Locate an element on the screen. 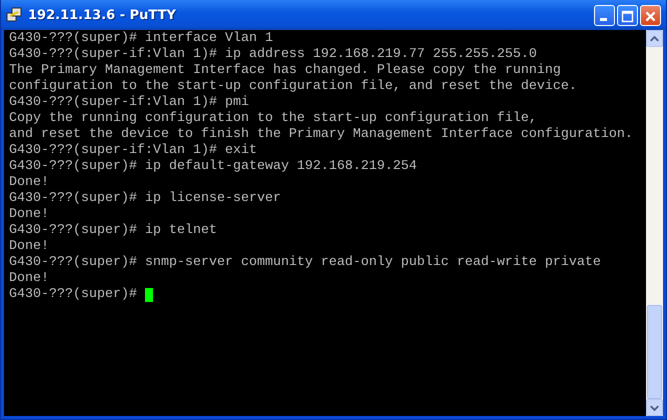  terminal-line: G430-???(super)# snmp-server community read-only public read-write private is located at coordinates (305, 263).